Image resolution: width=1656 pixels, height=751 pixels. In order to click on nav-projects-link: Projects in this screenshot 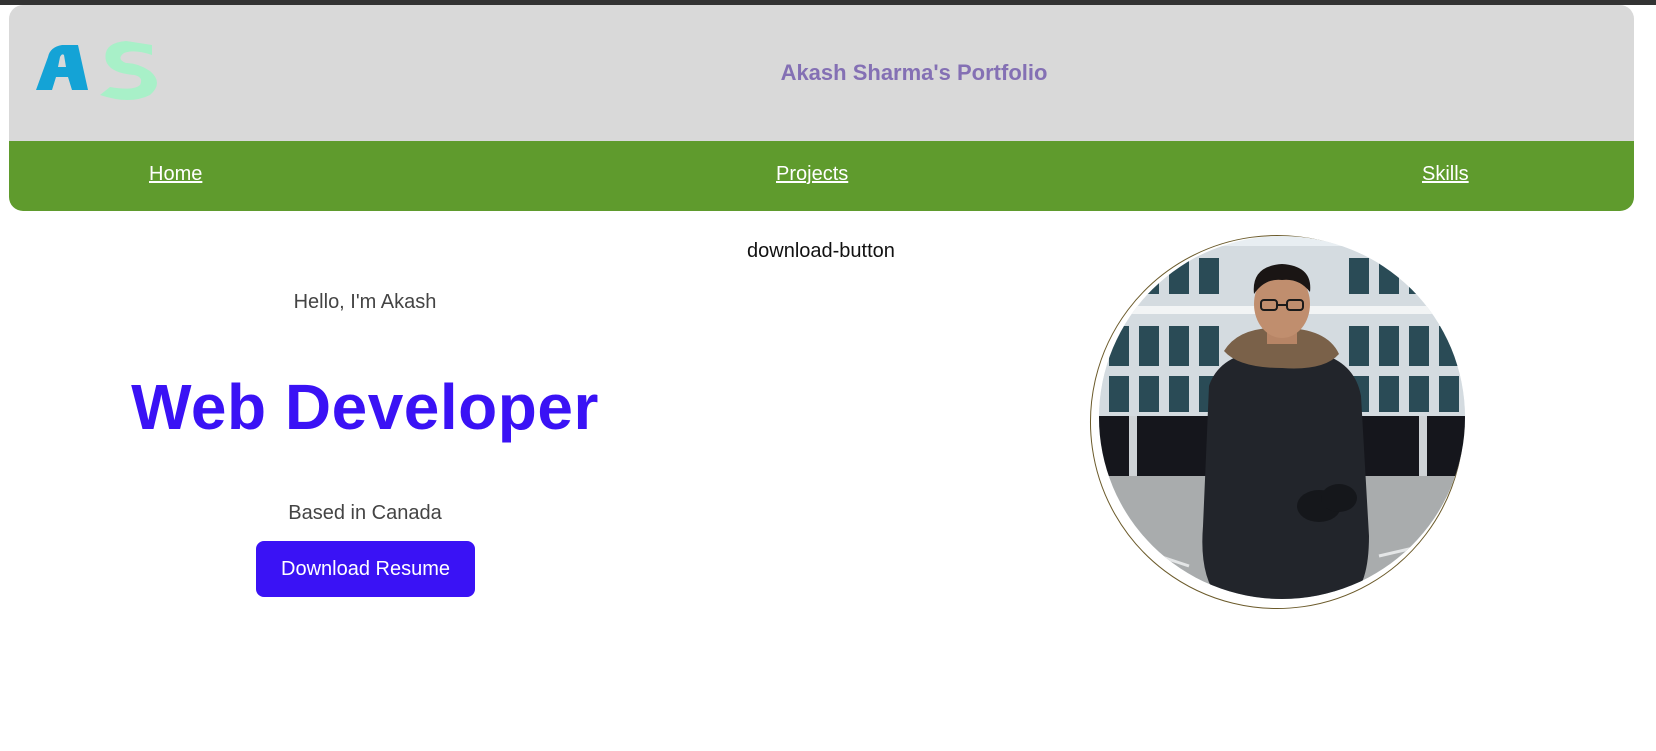, I will do `click(812, 174)`.